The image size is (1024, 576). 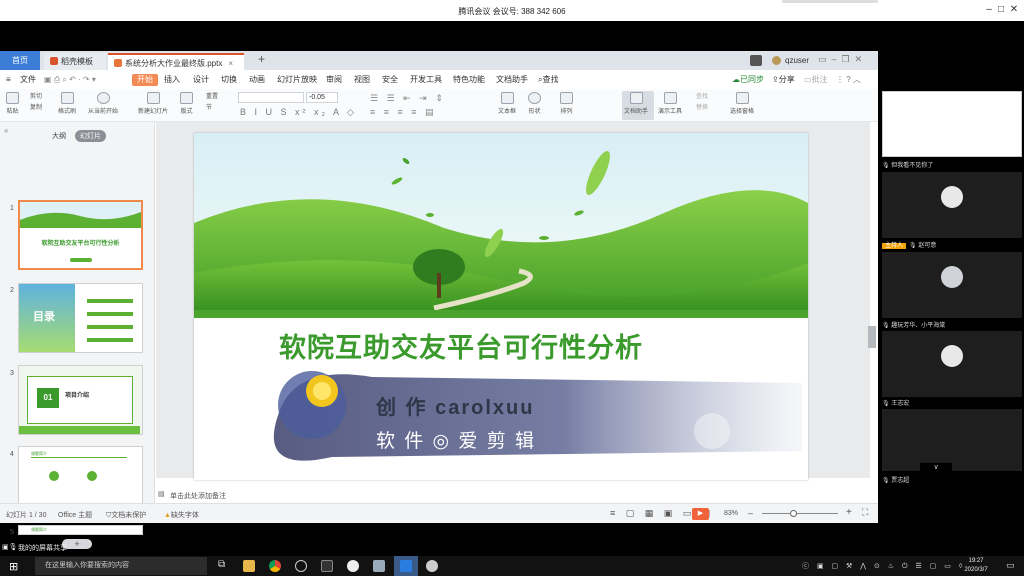 I want to click on align-buttons: ≡ ≡ ≡ ≡ ▤, so click(x=403, y=112).